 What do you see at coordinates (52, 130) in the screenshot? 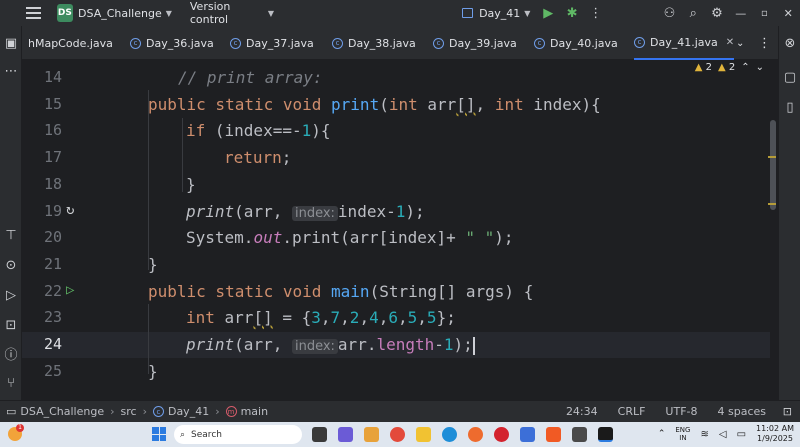
I see `line-number: 16` at bounding box center [52, 130].